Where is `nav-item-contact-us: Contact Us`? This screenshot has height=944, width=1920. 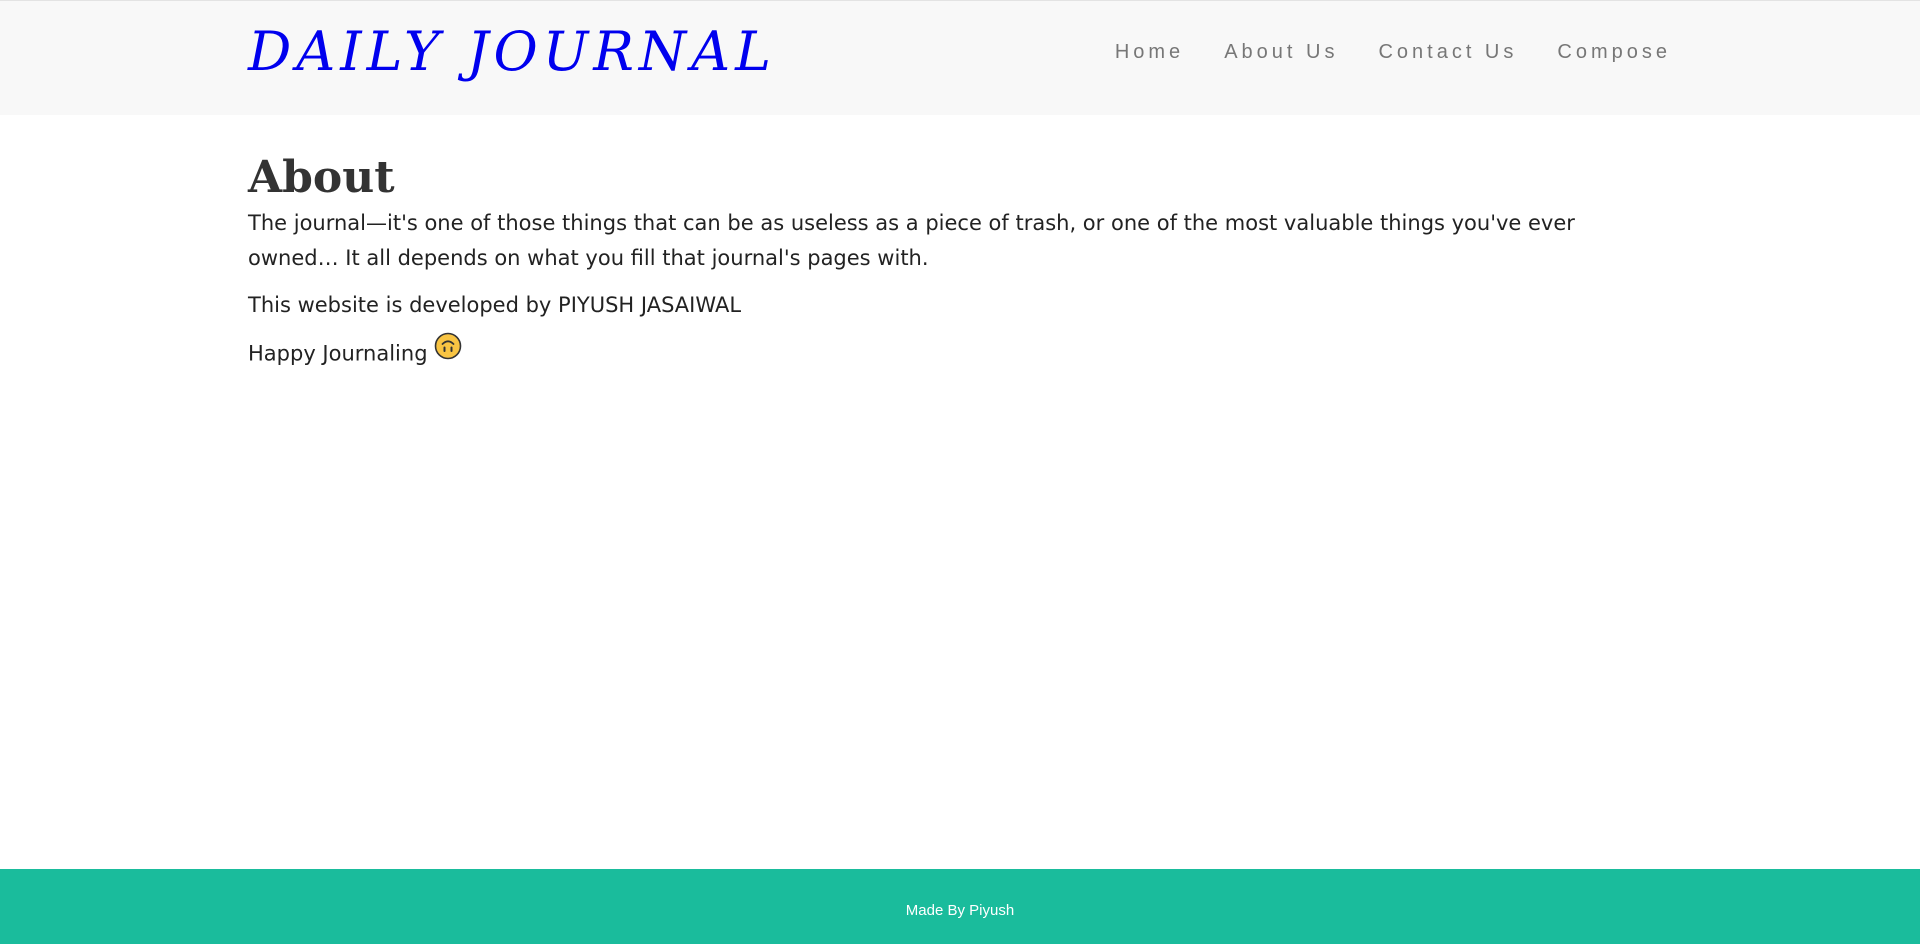 nav-item-contact-us: Contact Us is located at coordinates (1447, 52).